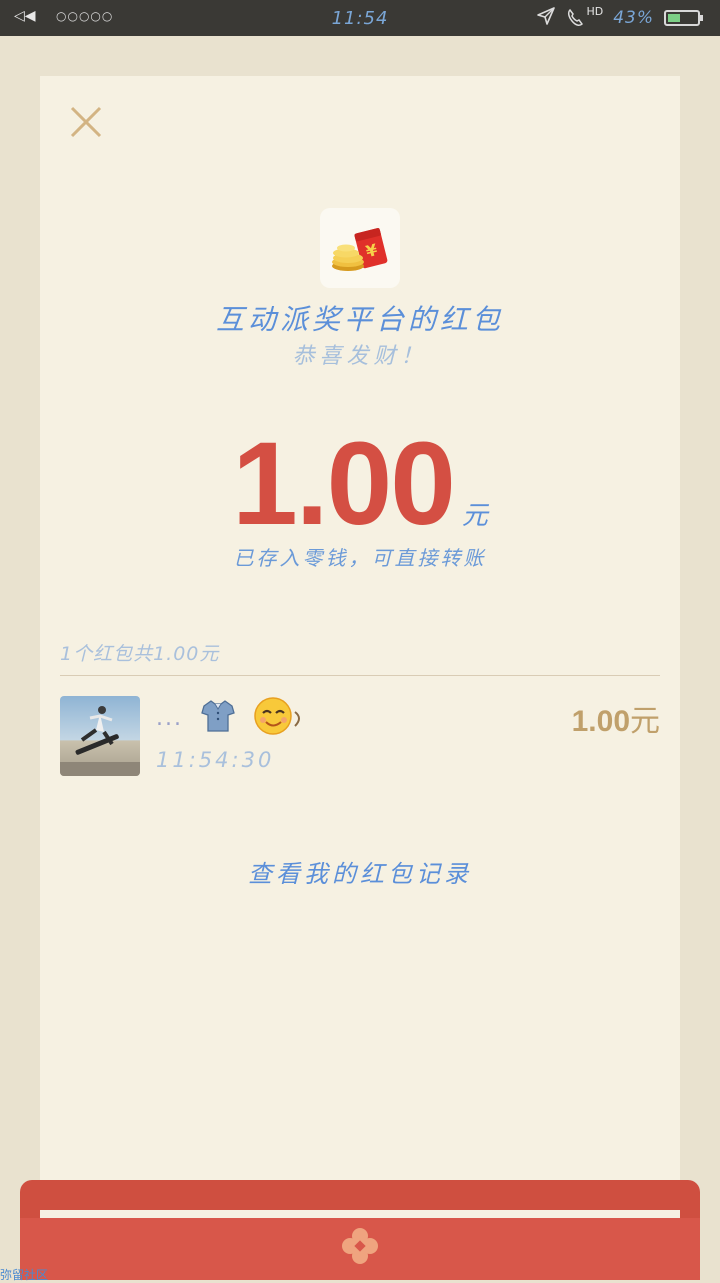 This screenshot has width=720, height=1283. Describe the element at coordinates (474, 516) in the screenshot. I see `amount-unit: 元` at that location.